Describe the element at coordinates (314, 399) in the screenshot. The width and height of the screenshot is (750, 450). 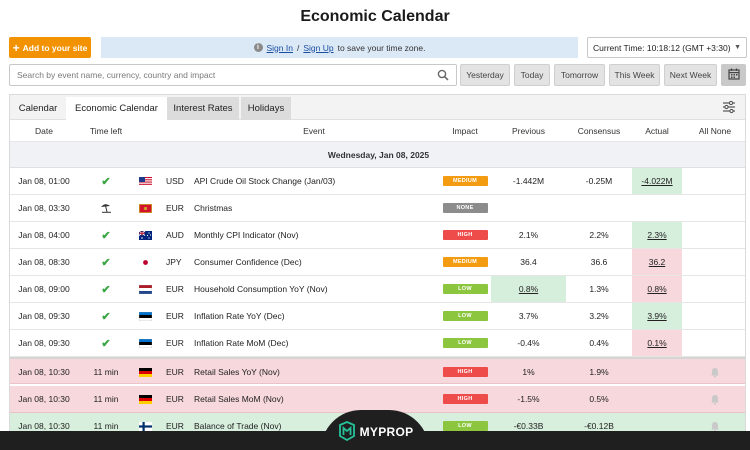
I see `row-event: Retail Sales MoM (Nov)` at that location.